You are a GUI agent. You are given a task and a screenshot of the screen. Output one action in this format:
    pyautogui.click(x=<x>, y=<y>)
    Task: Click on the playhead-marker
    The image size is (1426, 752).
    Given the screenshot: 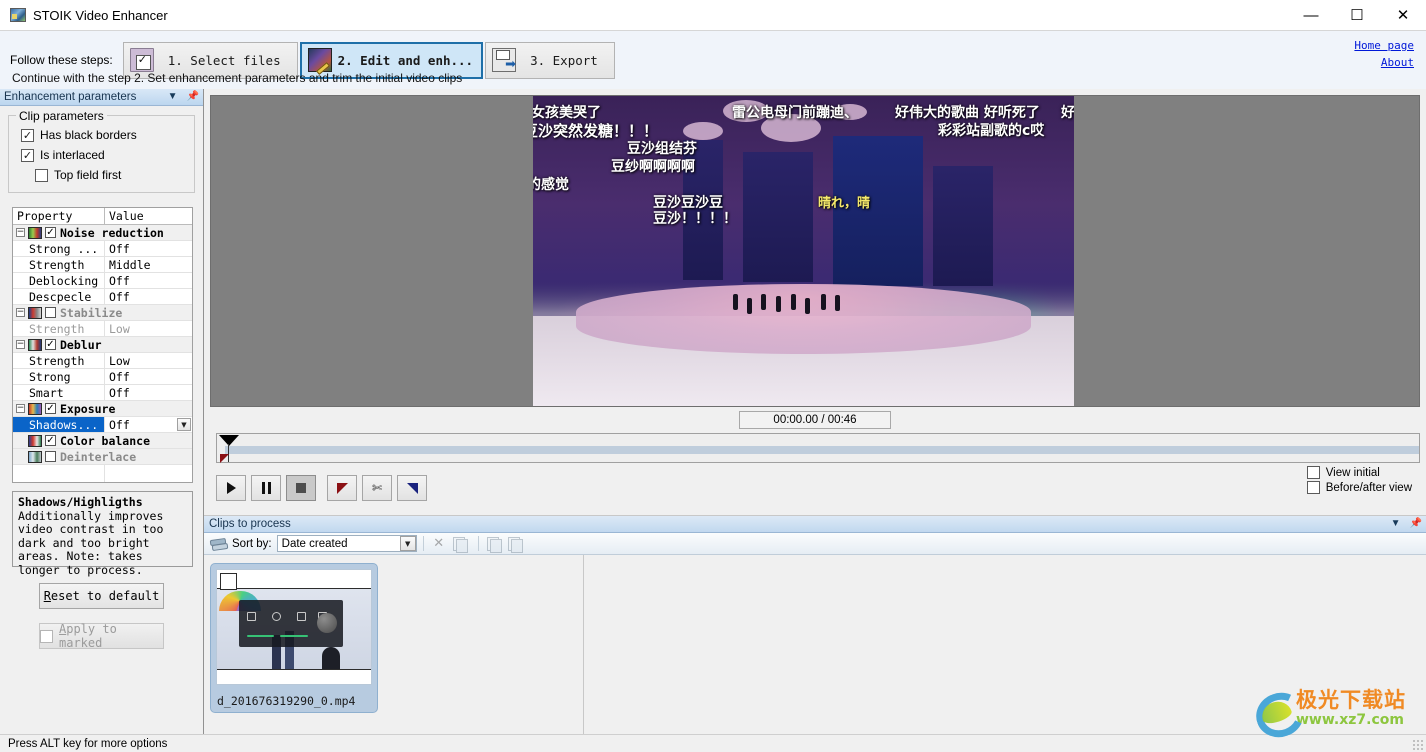 What is the action you would take?
    pyautogui.click(x=229, y=440)
    